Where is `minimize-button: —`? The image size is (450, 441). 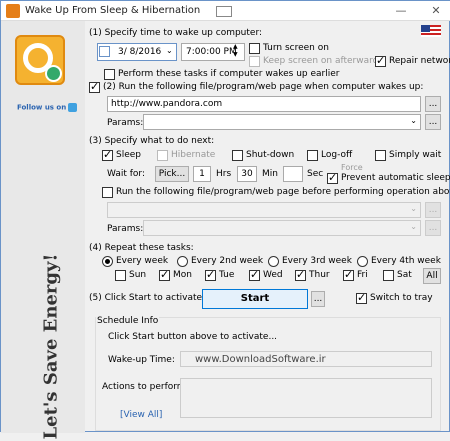 minimize-button: — is located at coordinates (401, 11).